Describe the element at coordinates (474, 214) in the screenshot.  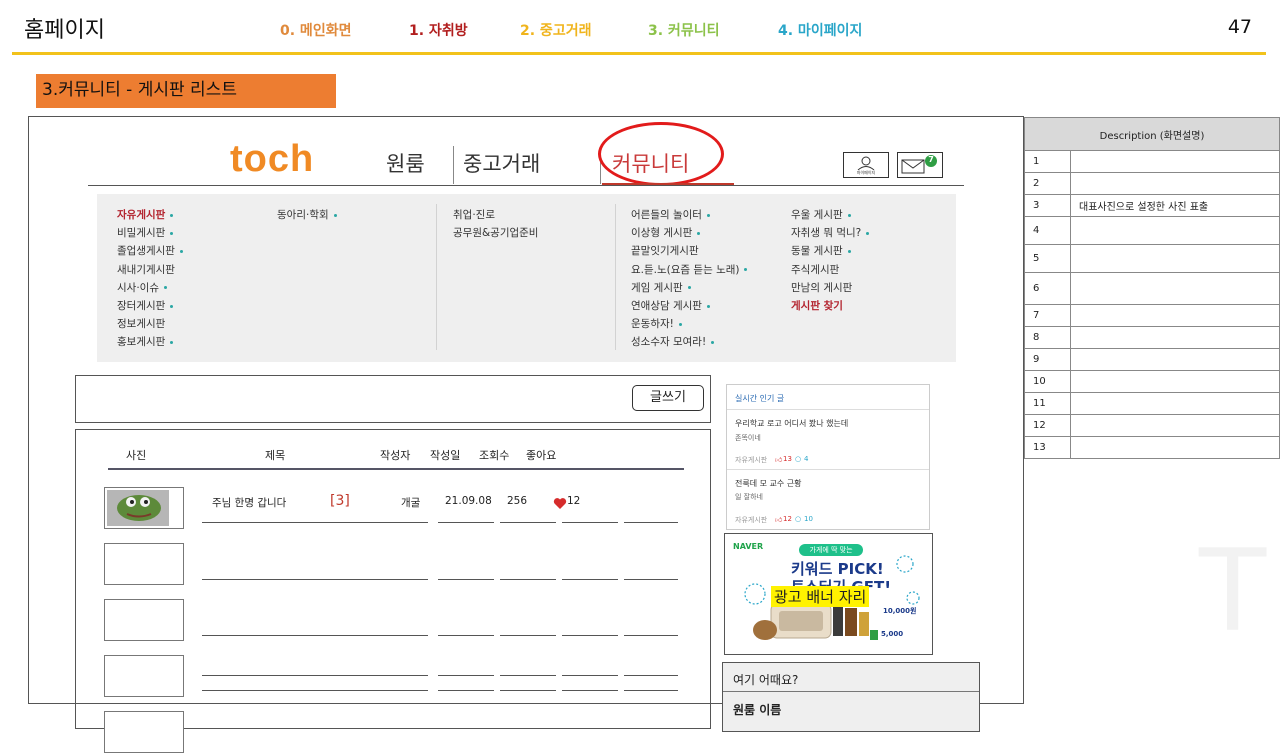
I see `board-menu-item: 취업·진로` at that location.